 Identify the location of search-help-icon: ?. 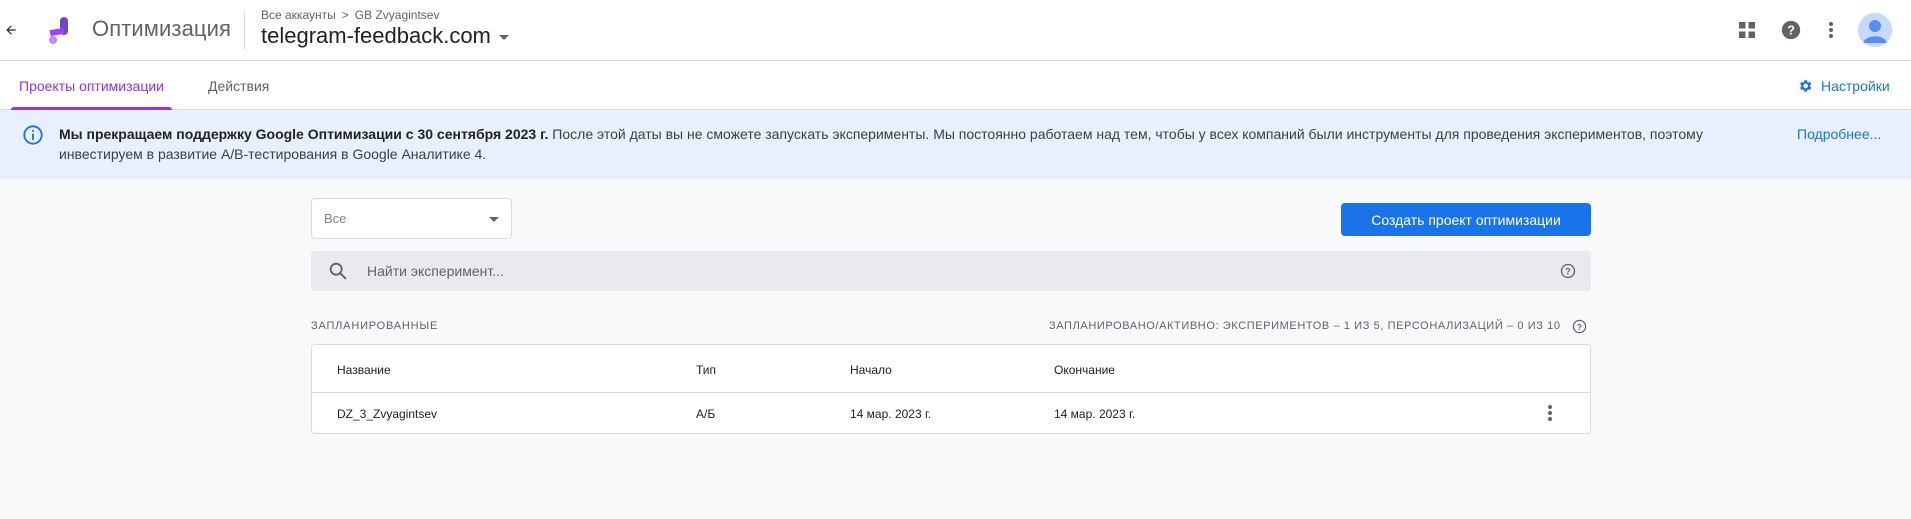
(1568, 271).